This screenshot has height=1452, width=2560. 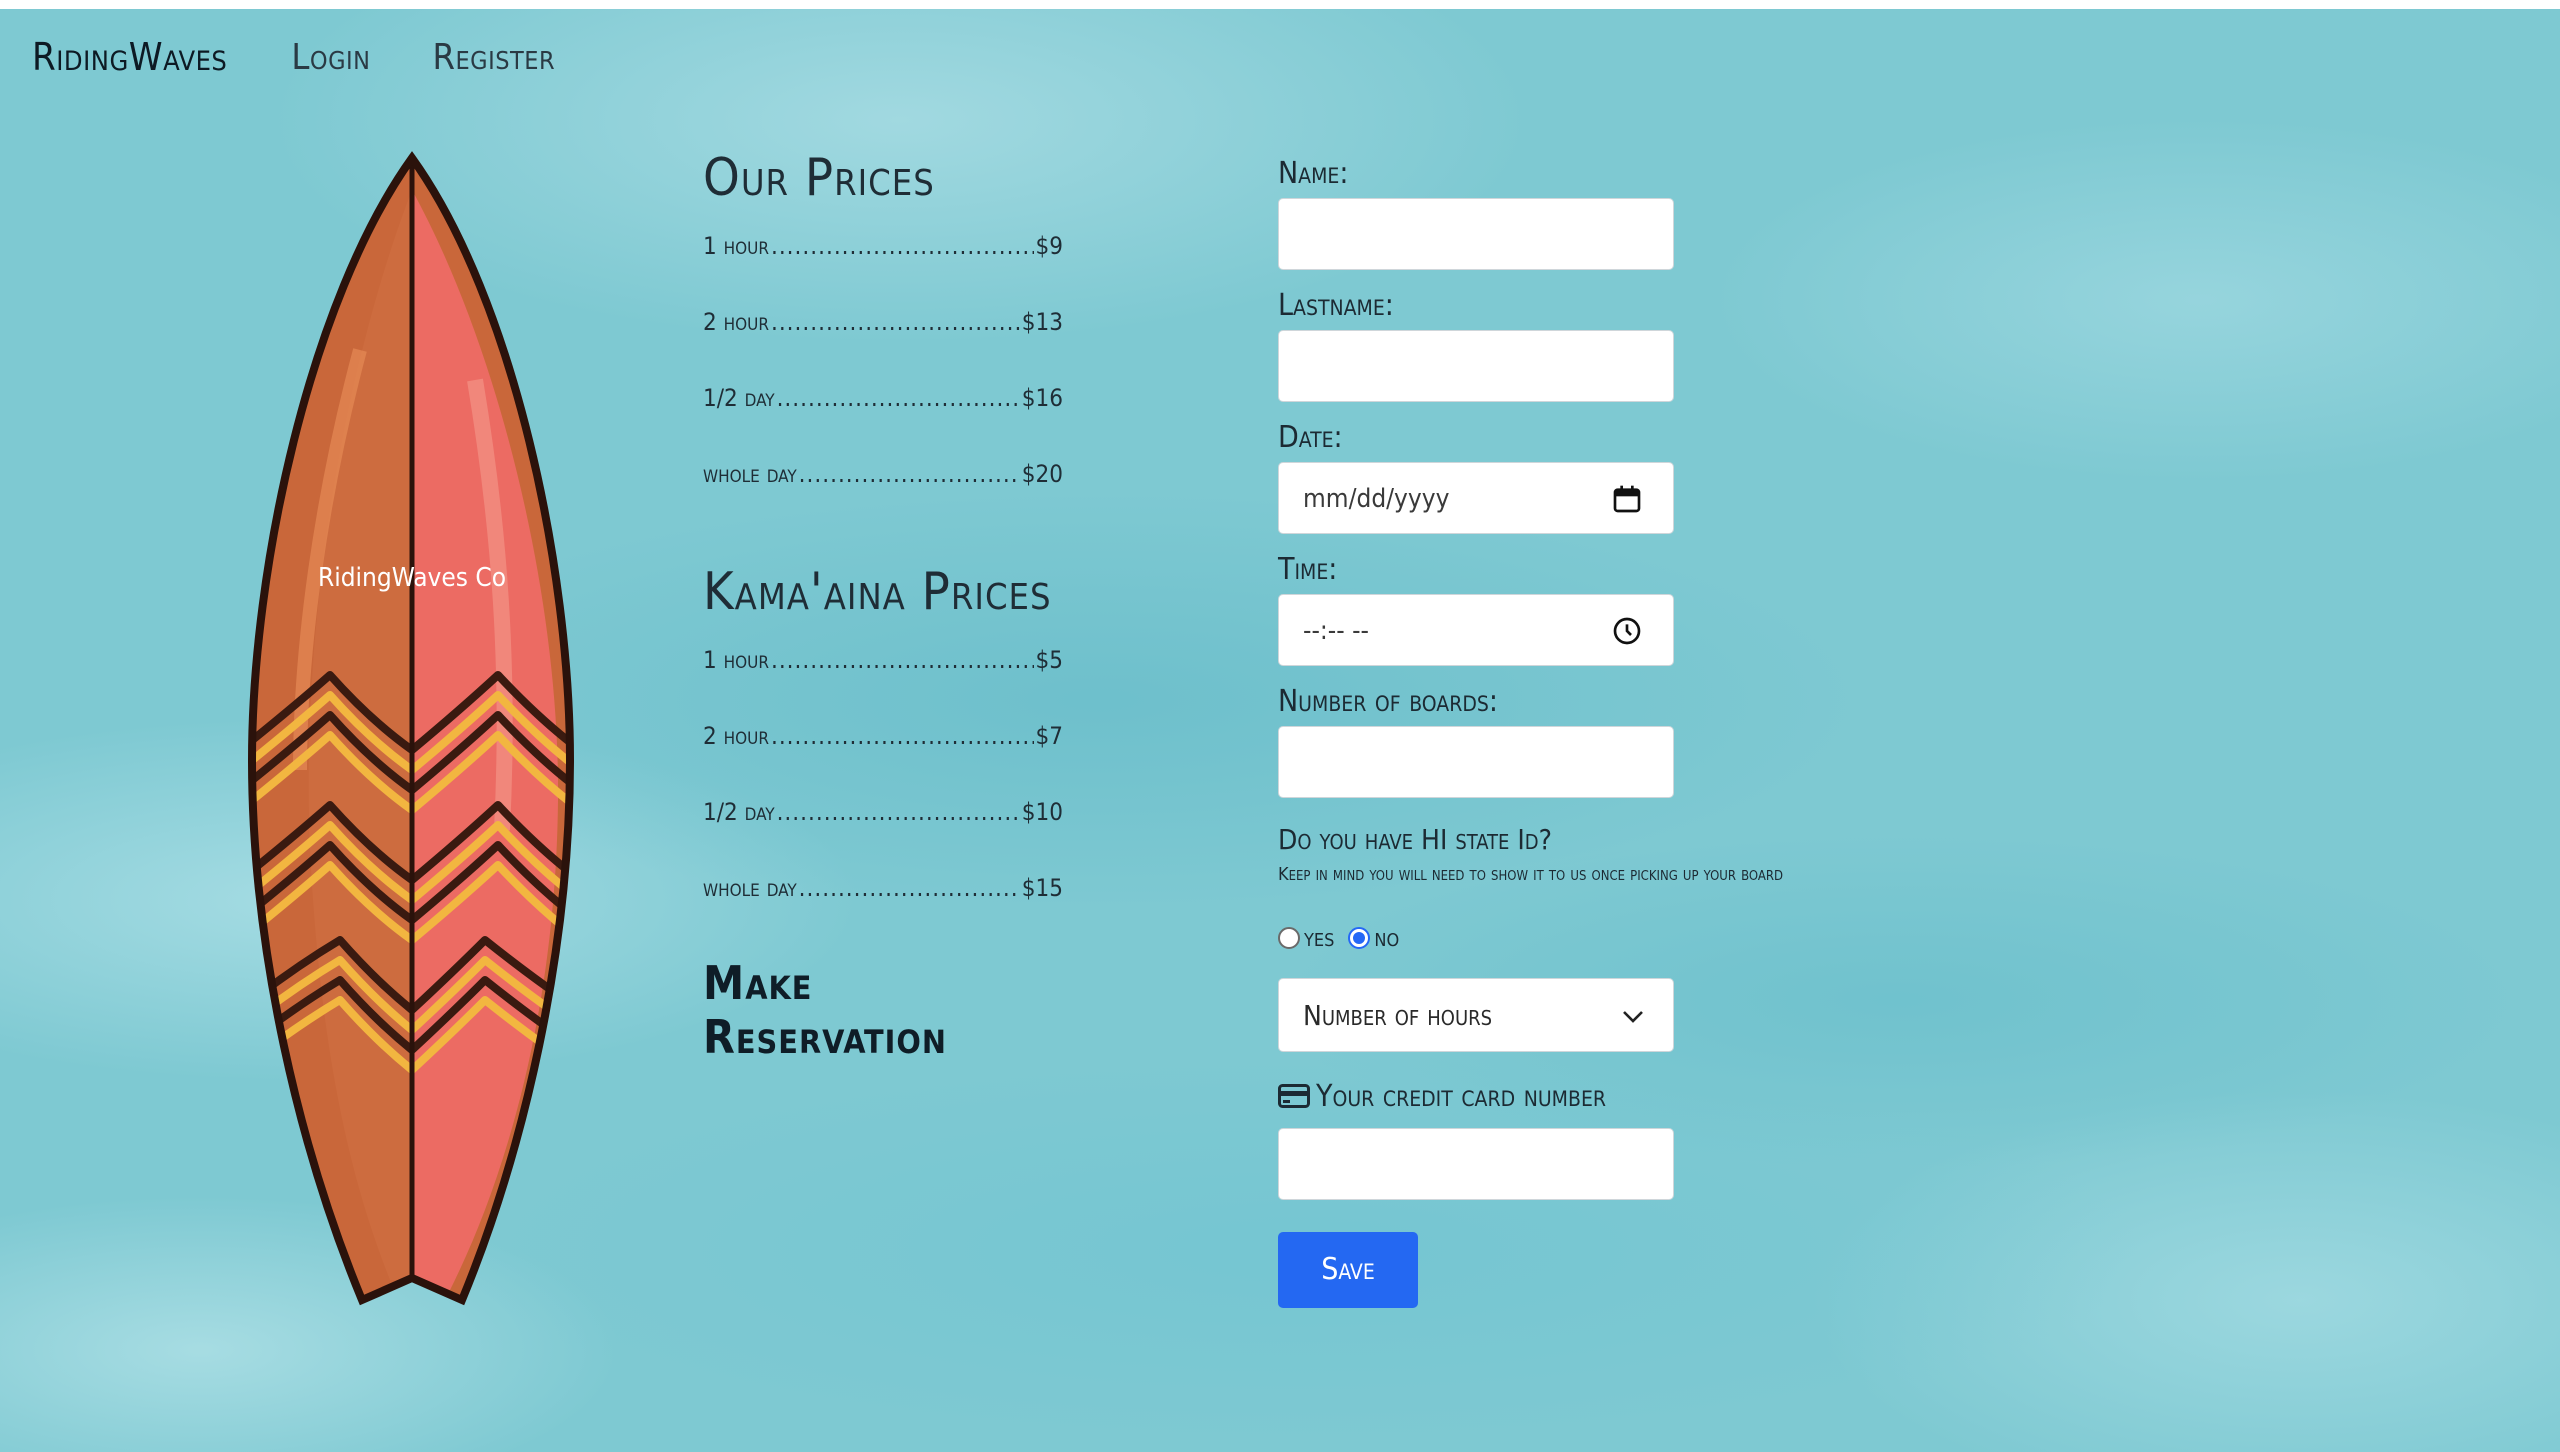 I want to click on brand-link: RidingWaves, so click(x=129, y=57).